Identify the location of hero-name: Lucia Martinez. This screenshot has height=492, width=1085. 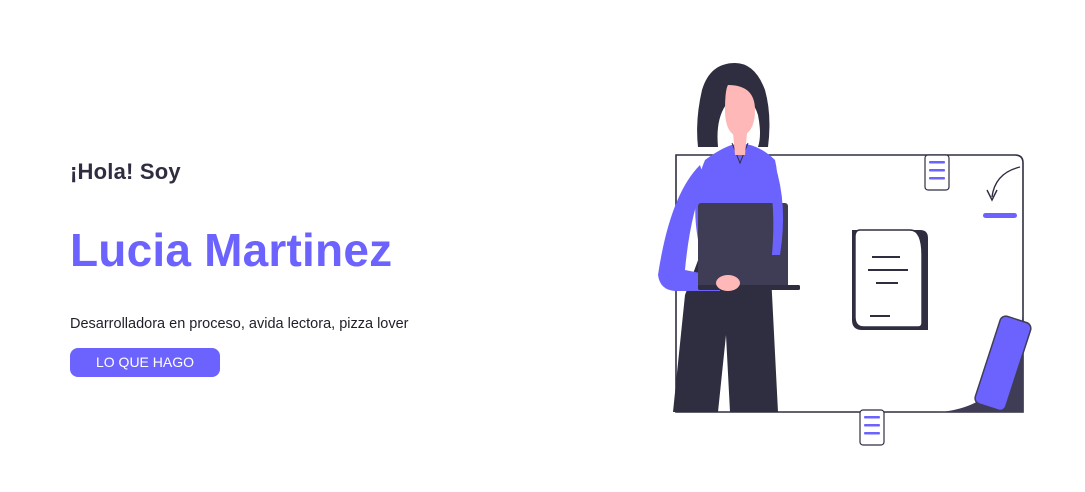
(231, 250).